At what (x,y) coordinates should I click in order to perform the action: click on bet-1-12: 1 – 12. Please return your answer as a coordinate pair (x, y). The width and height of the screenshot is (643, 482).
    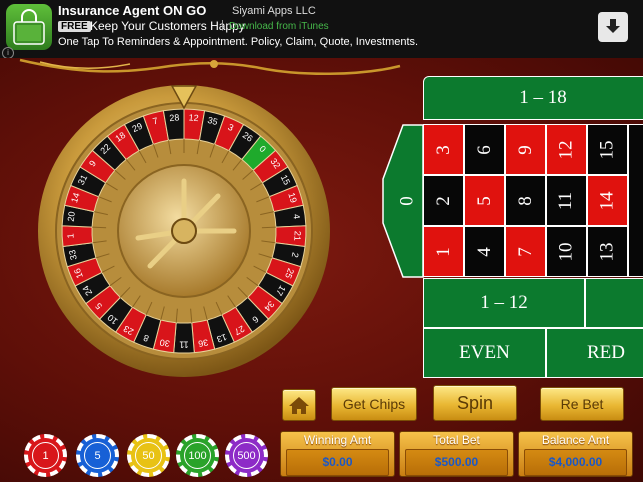
    Looking at the image, I should click on (504, 303).